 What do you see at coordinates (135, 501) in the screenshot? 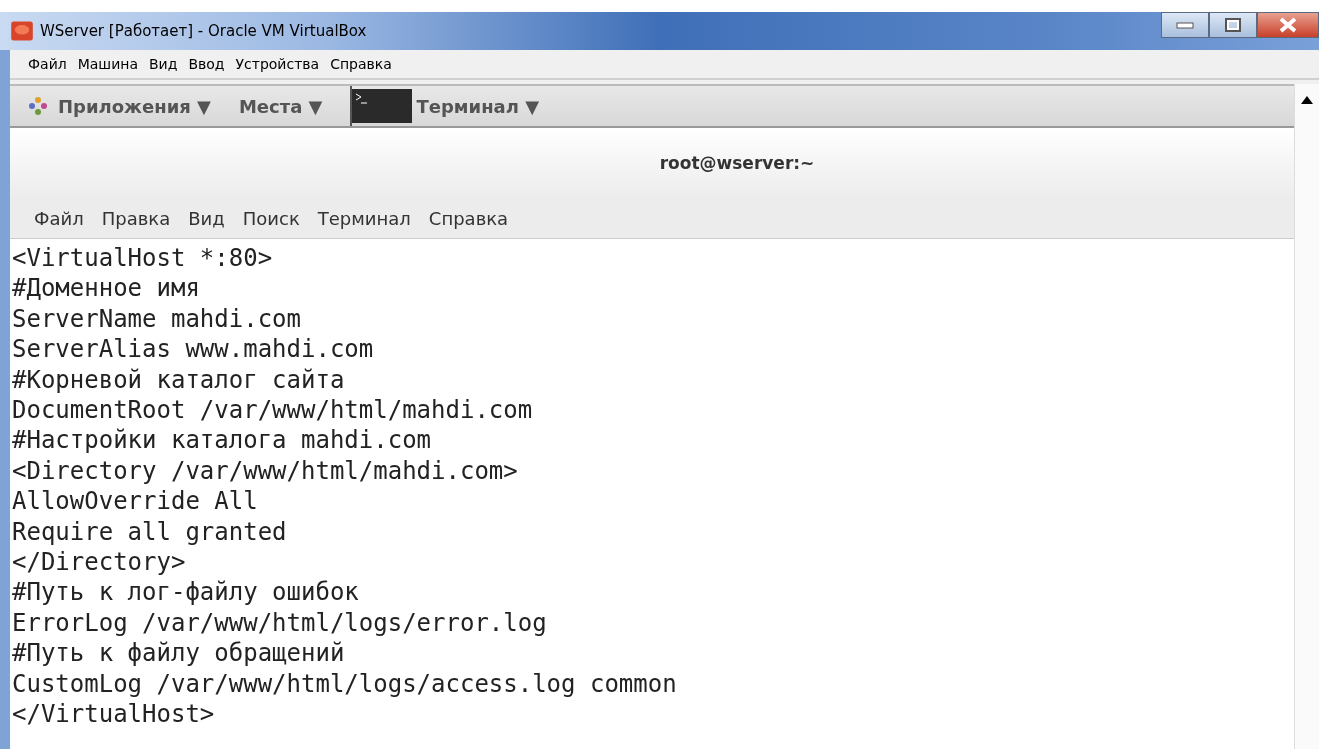
I see `code-line: AllowOverride All` at bounding box center [135, 501].